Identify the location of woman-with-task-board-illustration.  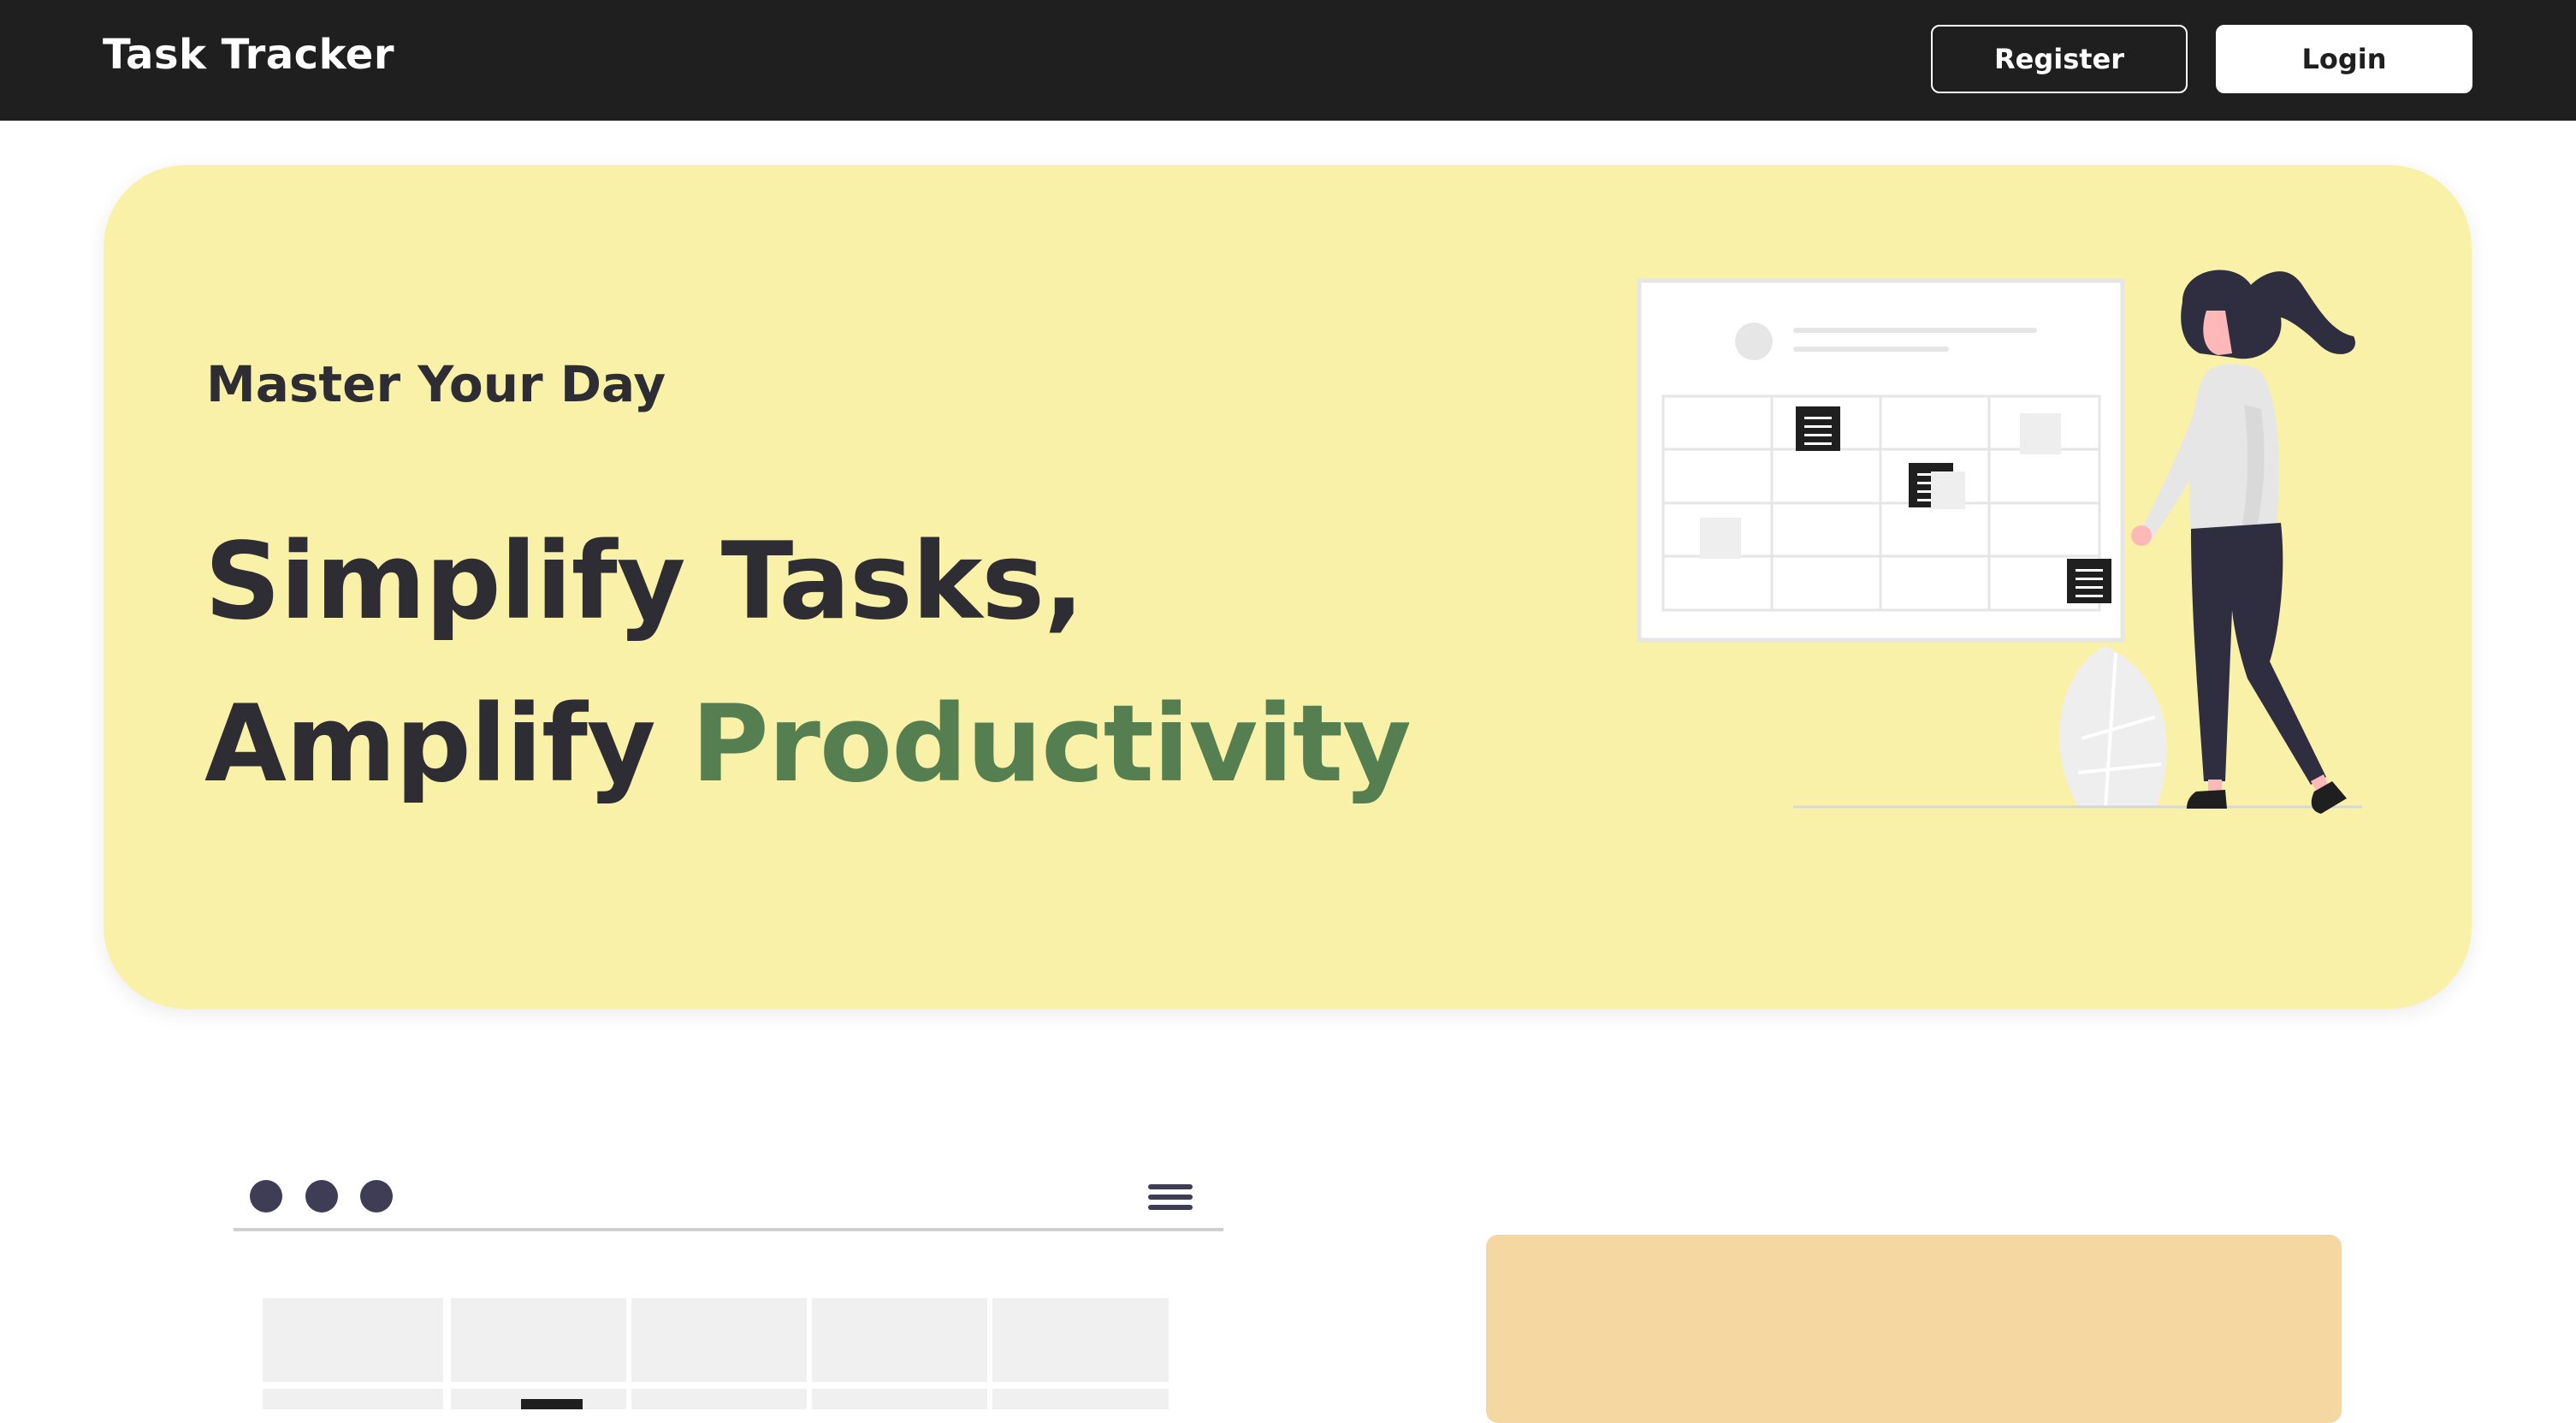
(1999, 542).